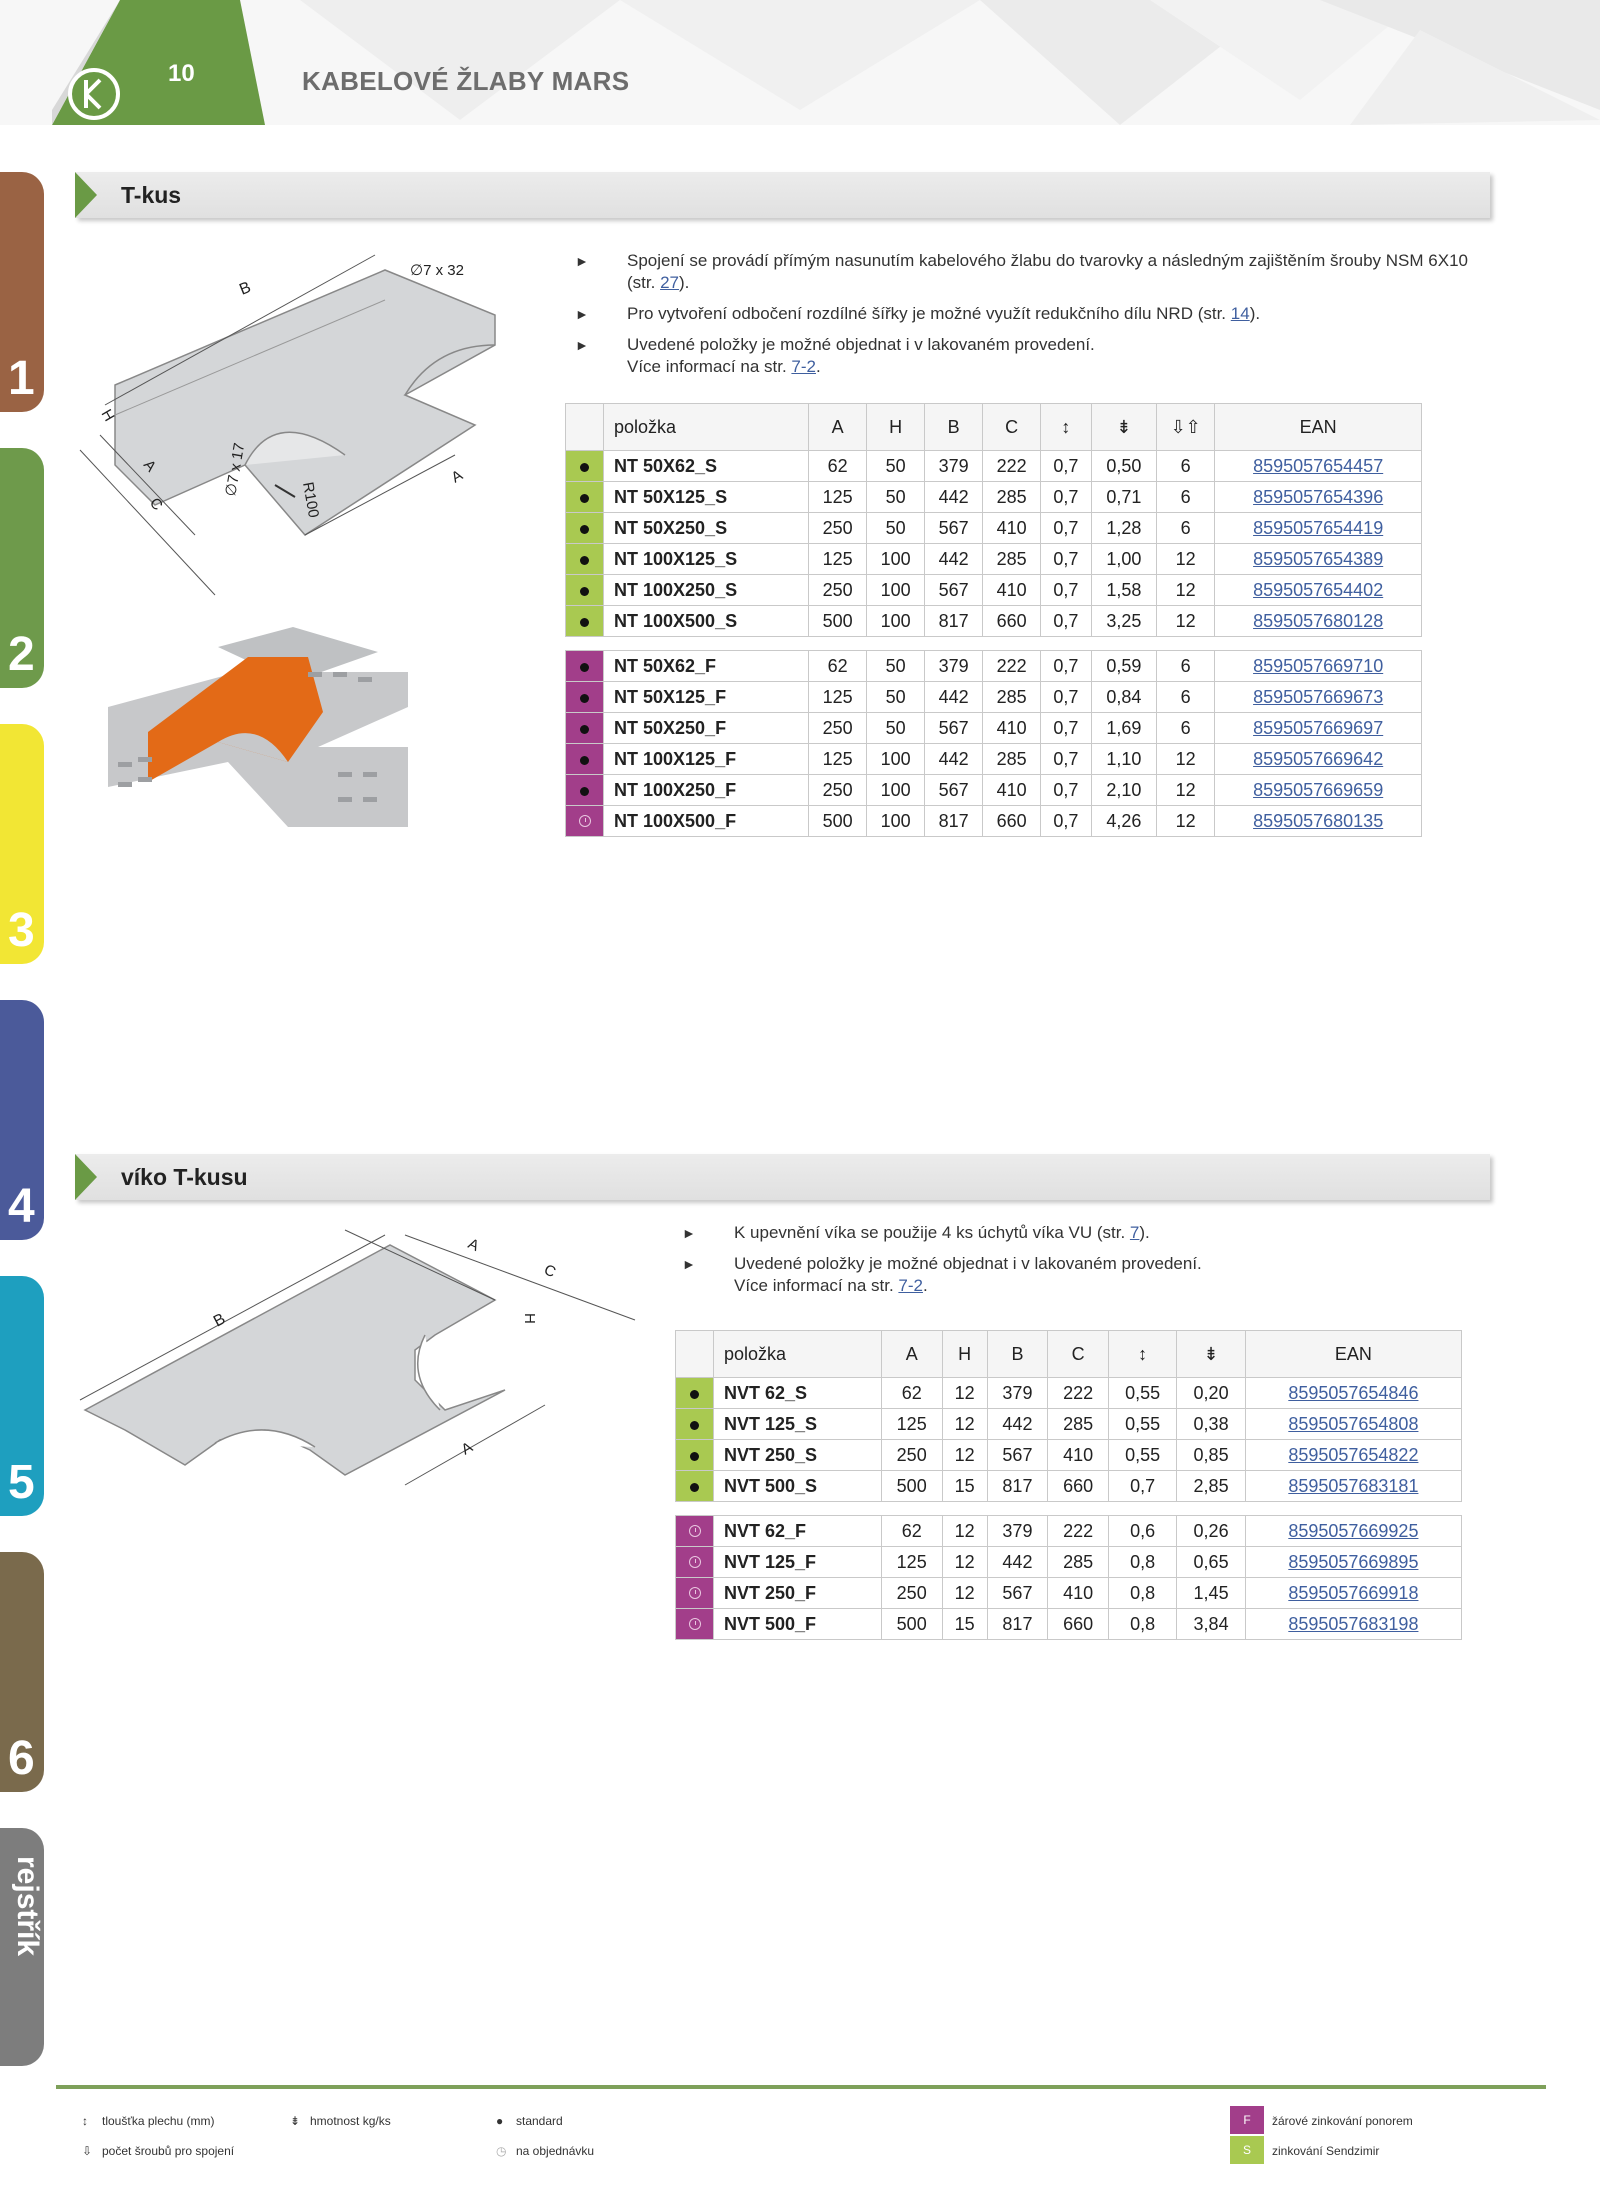  What do you see at coordinates (22, 568) in the screenshot?
I see `side-tab-2: 2` at bounding box center [22, 568].